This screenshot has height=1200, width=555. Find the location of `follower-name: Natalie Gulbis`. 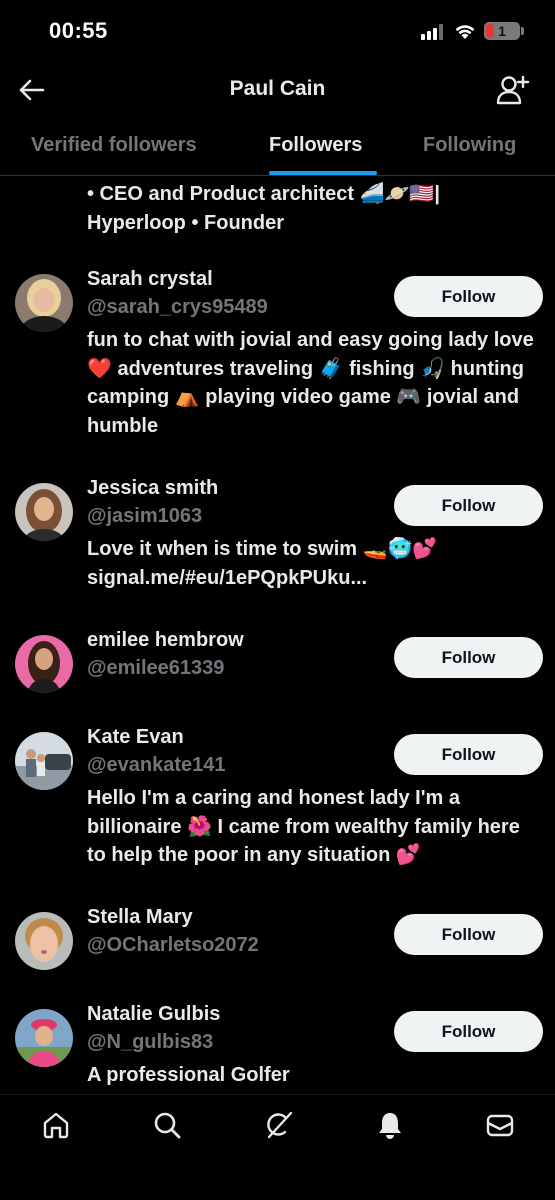

follower-name: Natalie Gulbis is located at coordinates (153, 1014).